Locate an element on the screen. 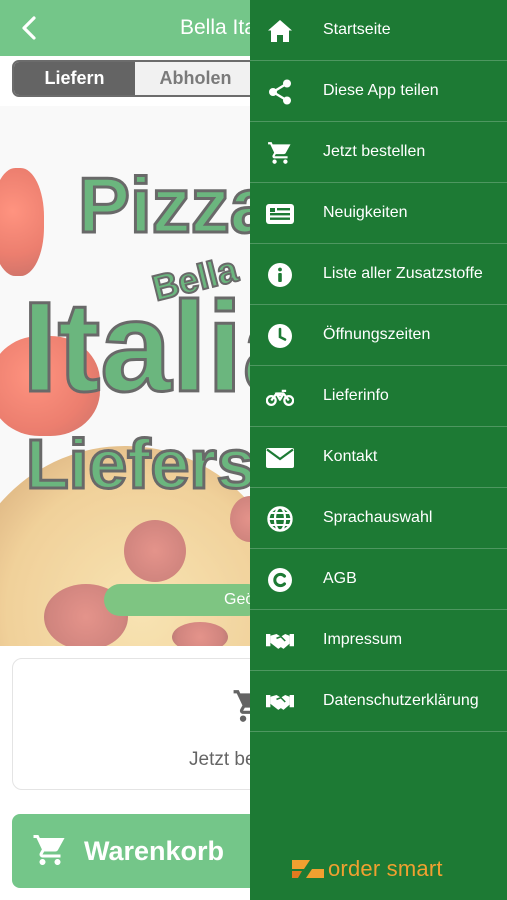 This screenshot has height=900, width=507. menu-item-privacy: Datenschutzerklärung is located at coordinates (378, 701).